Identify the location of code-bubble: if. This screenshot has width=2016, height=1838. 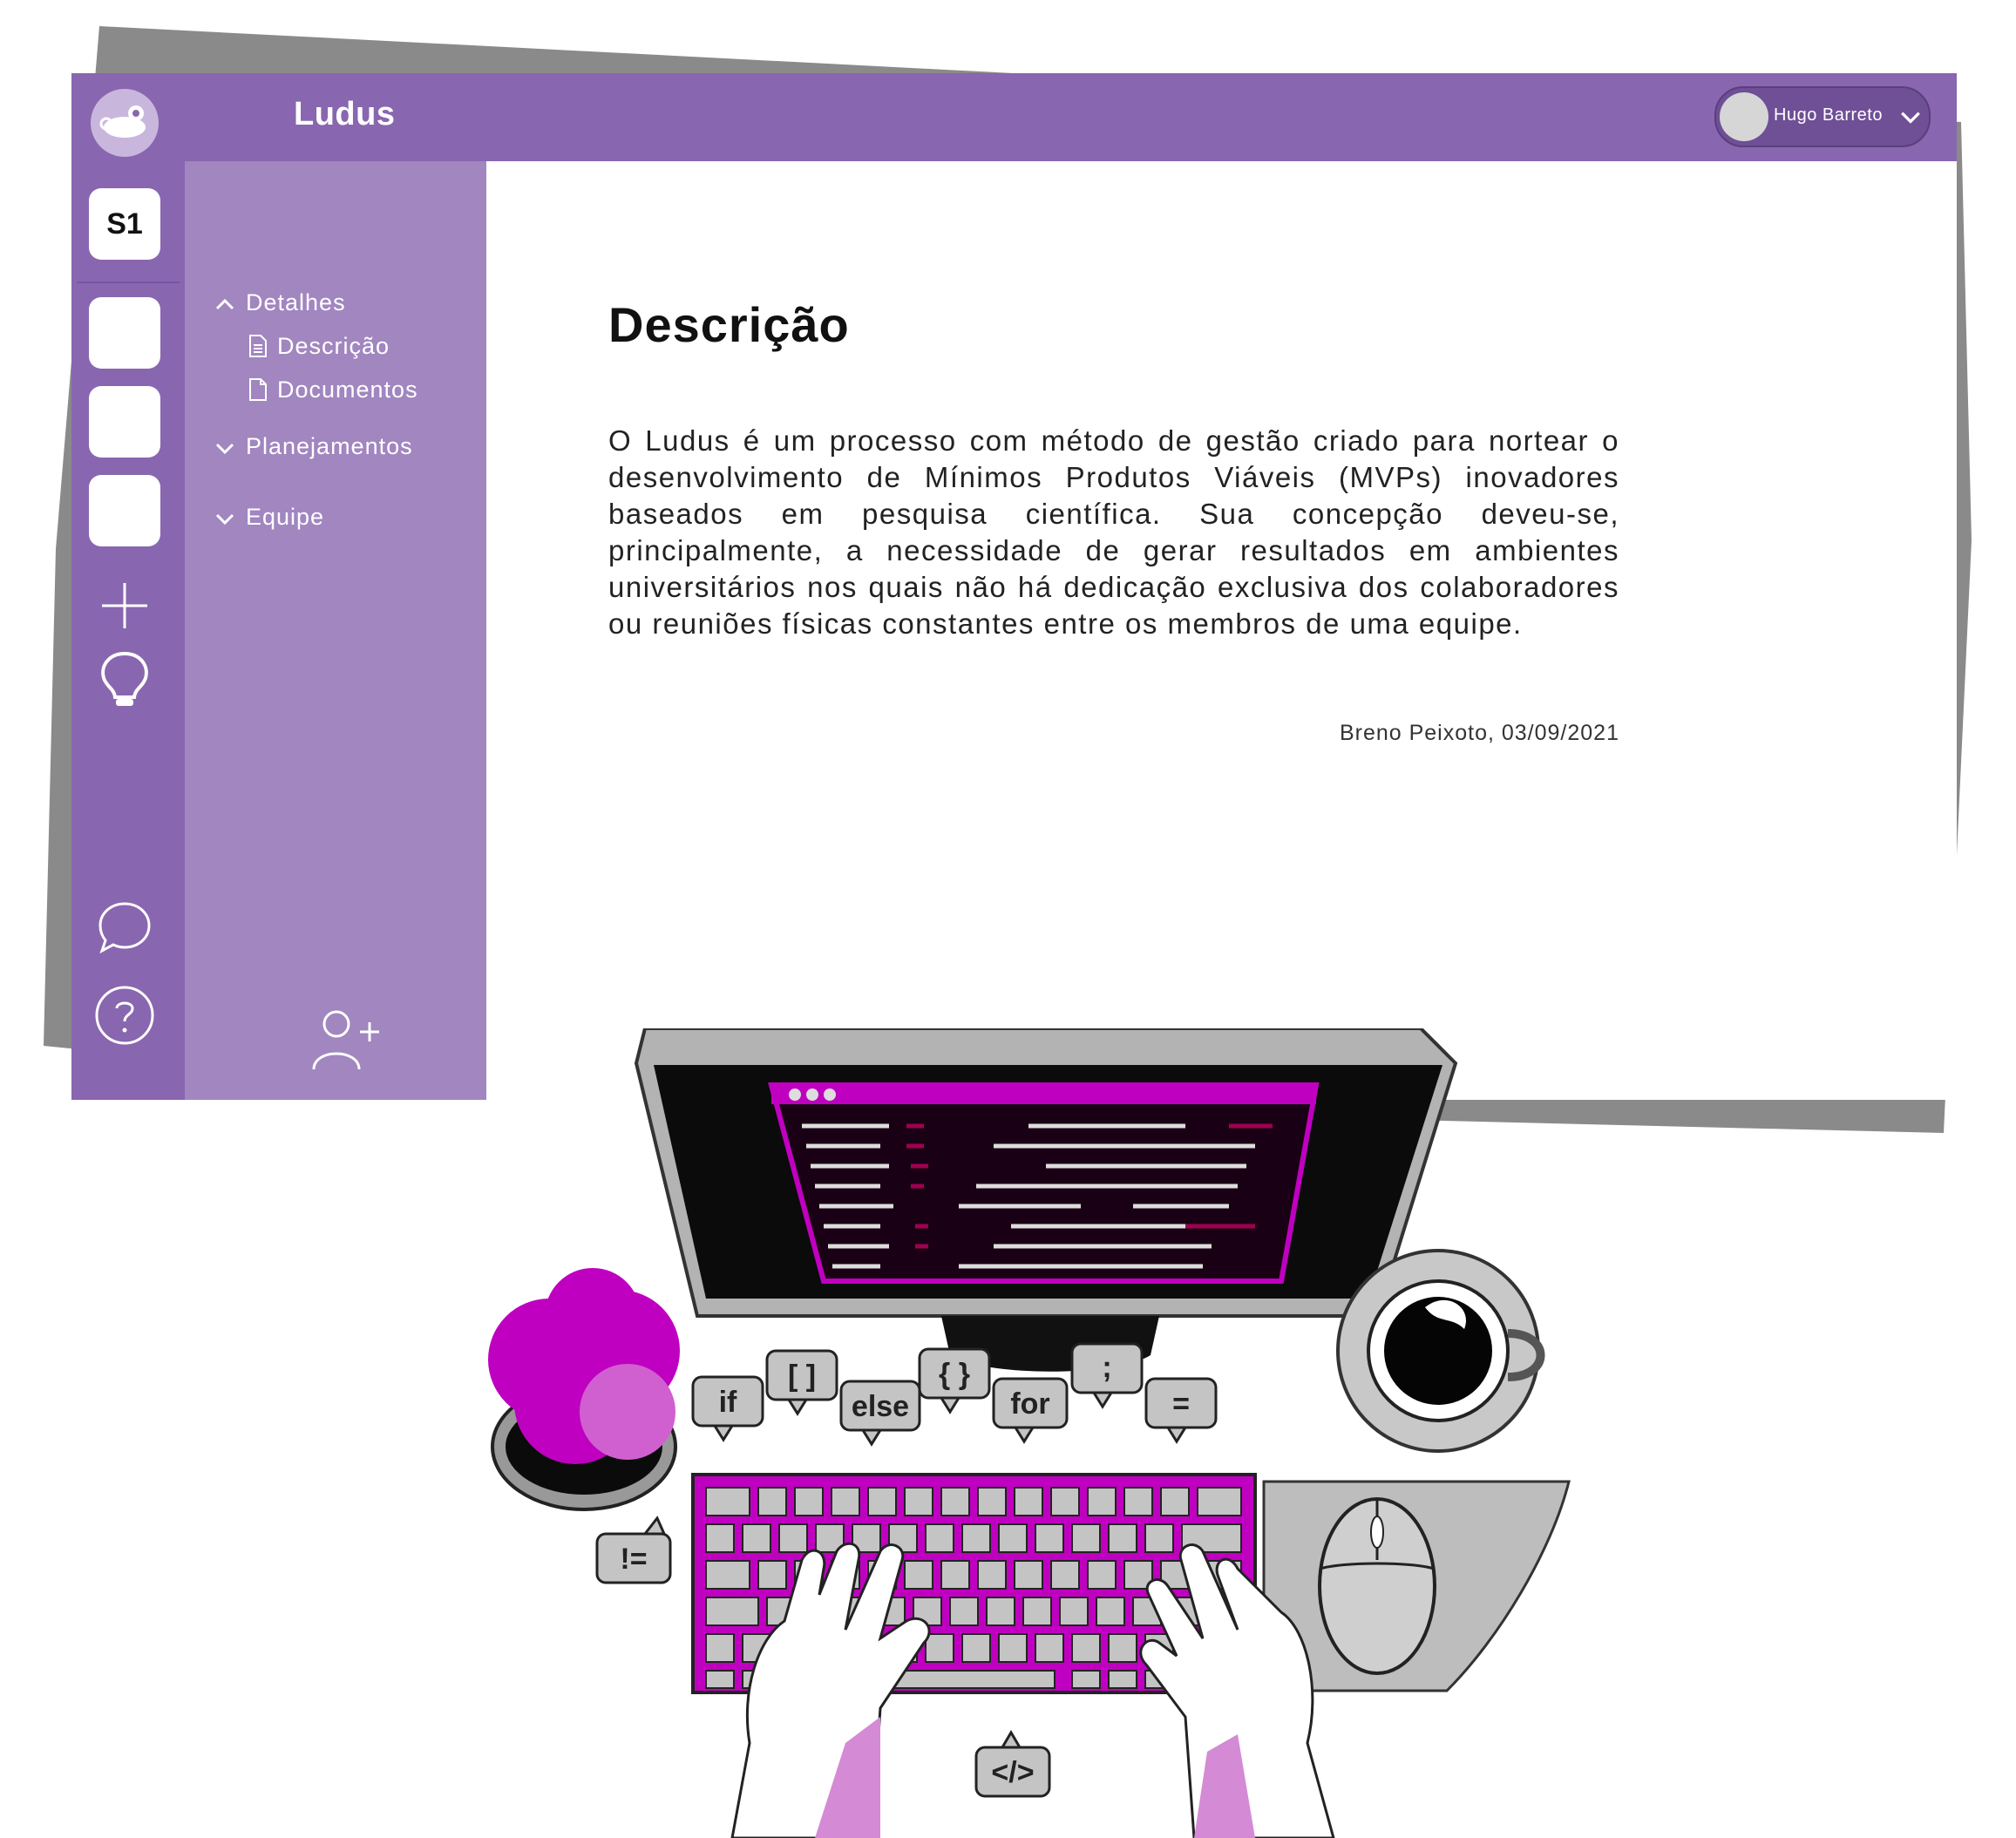
(727, 1408).